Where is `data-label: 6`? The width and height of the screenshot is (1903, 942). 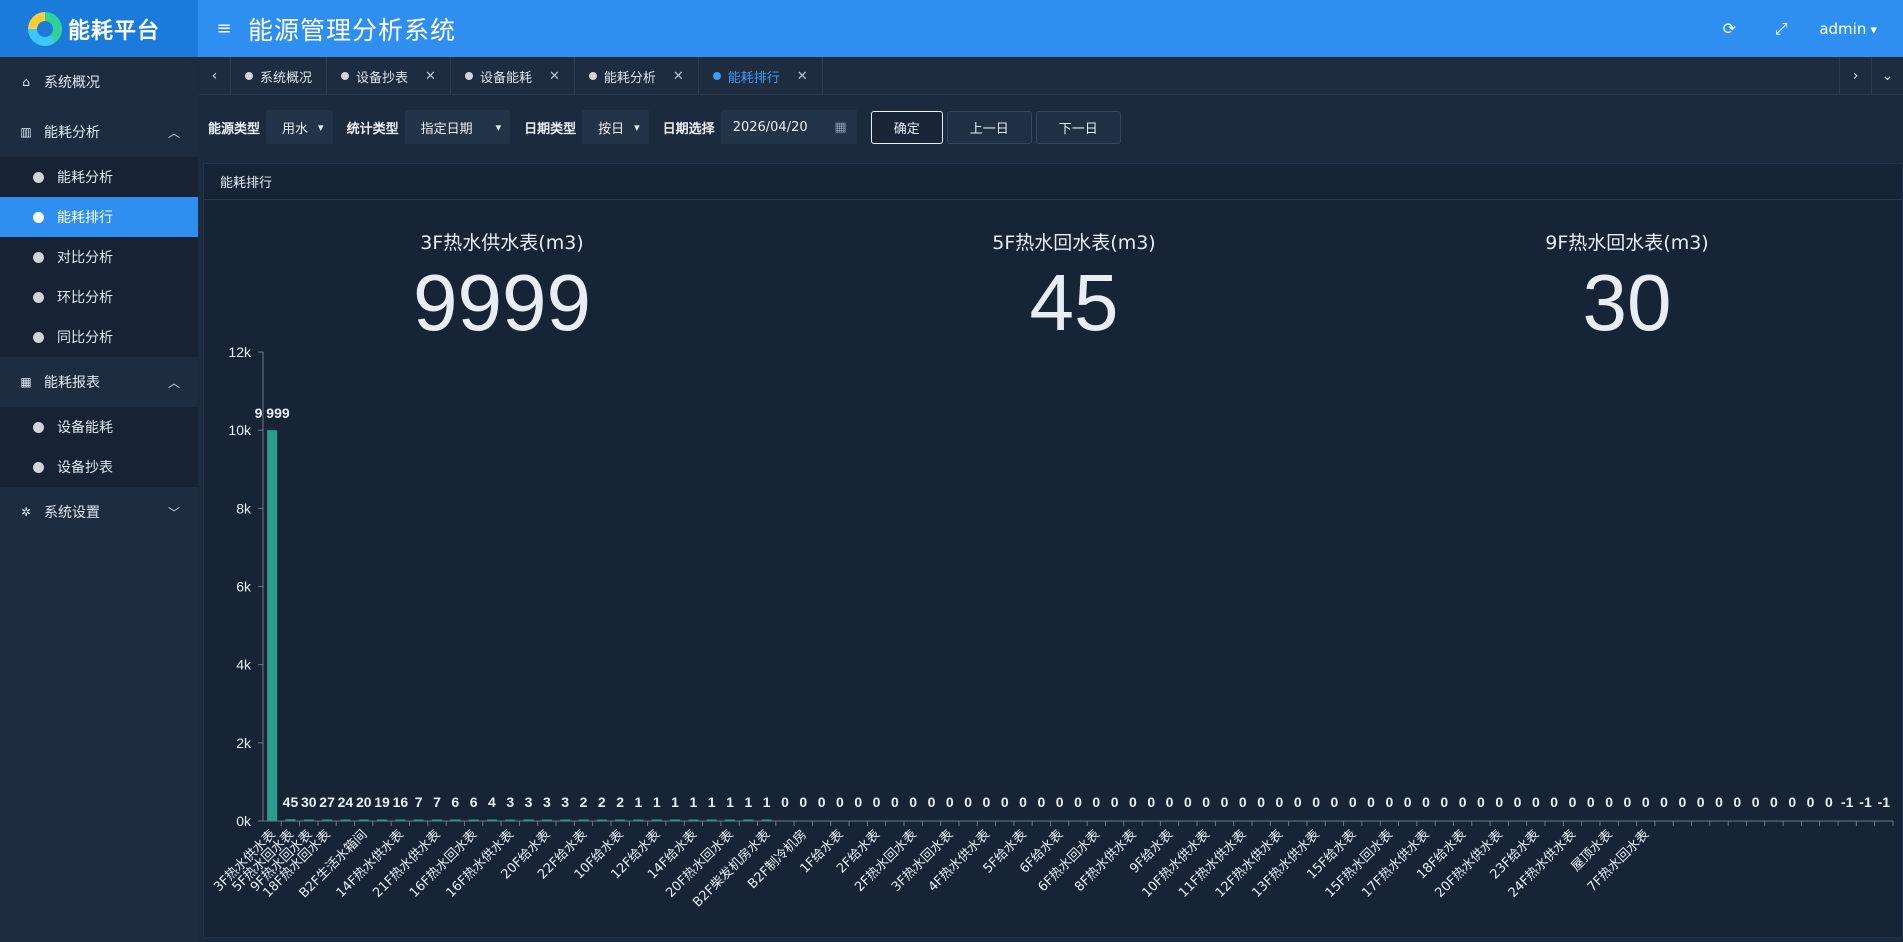 data-label: 6 is located at coordinates (455, 802).